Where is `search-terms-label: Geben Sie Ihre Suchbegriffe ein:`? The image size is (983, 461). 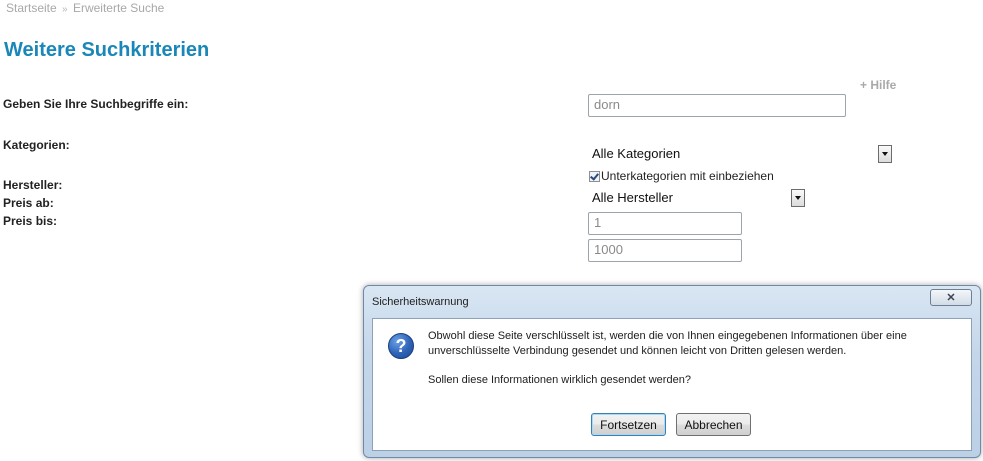 search-terms-label: Geben Sie Ihre Suchbegriffe ein: is located at coordinates (96, 104).